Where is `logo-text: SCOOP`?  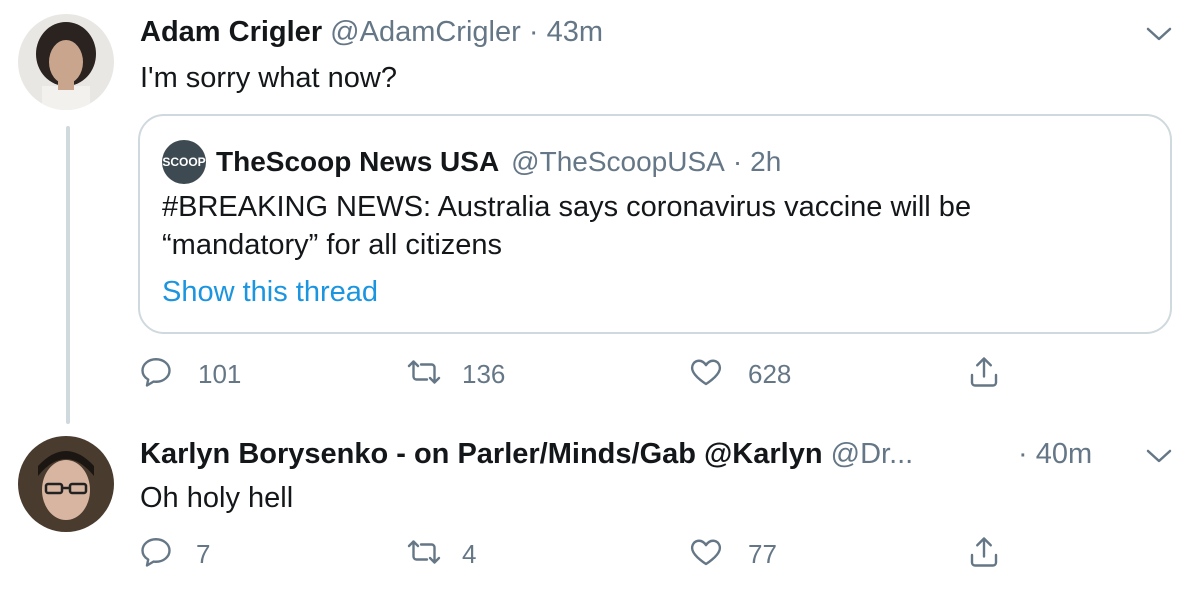 logo-text: SCOOP is located at coordinates (184, 162).